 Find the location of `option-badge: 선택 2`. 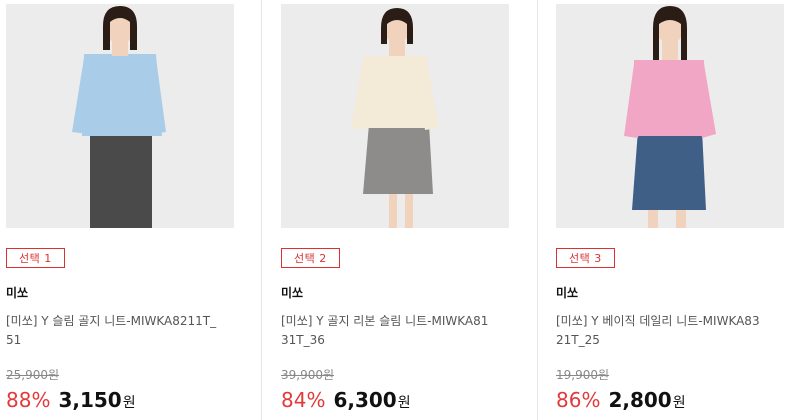

option-badge: 선택 2 is located at coordinates (310, 258).